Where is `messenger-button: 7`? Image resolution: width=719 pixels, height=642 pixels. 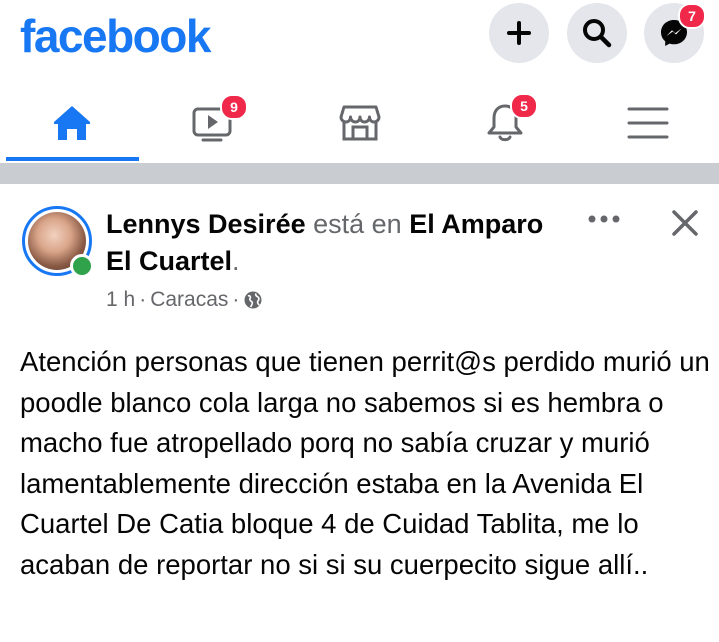
messenger-button: 7 is located at coordinates (675, 33).